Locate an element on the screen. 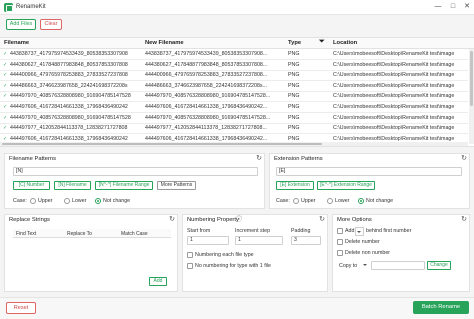 This screenshot has height=319, width=474. add-files-button: Add Files is located at coordinates (21, 24).